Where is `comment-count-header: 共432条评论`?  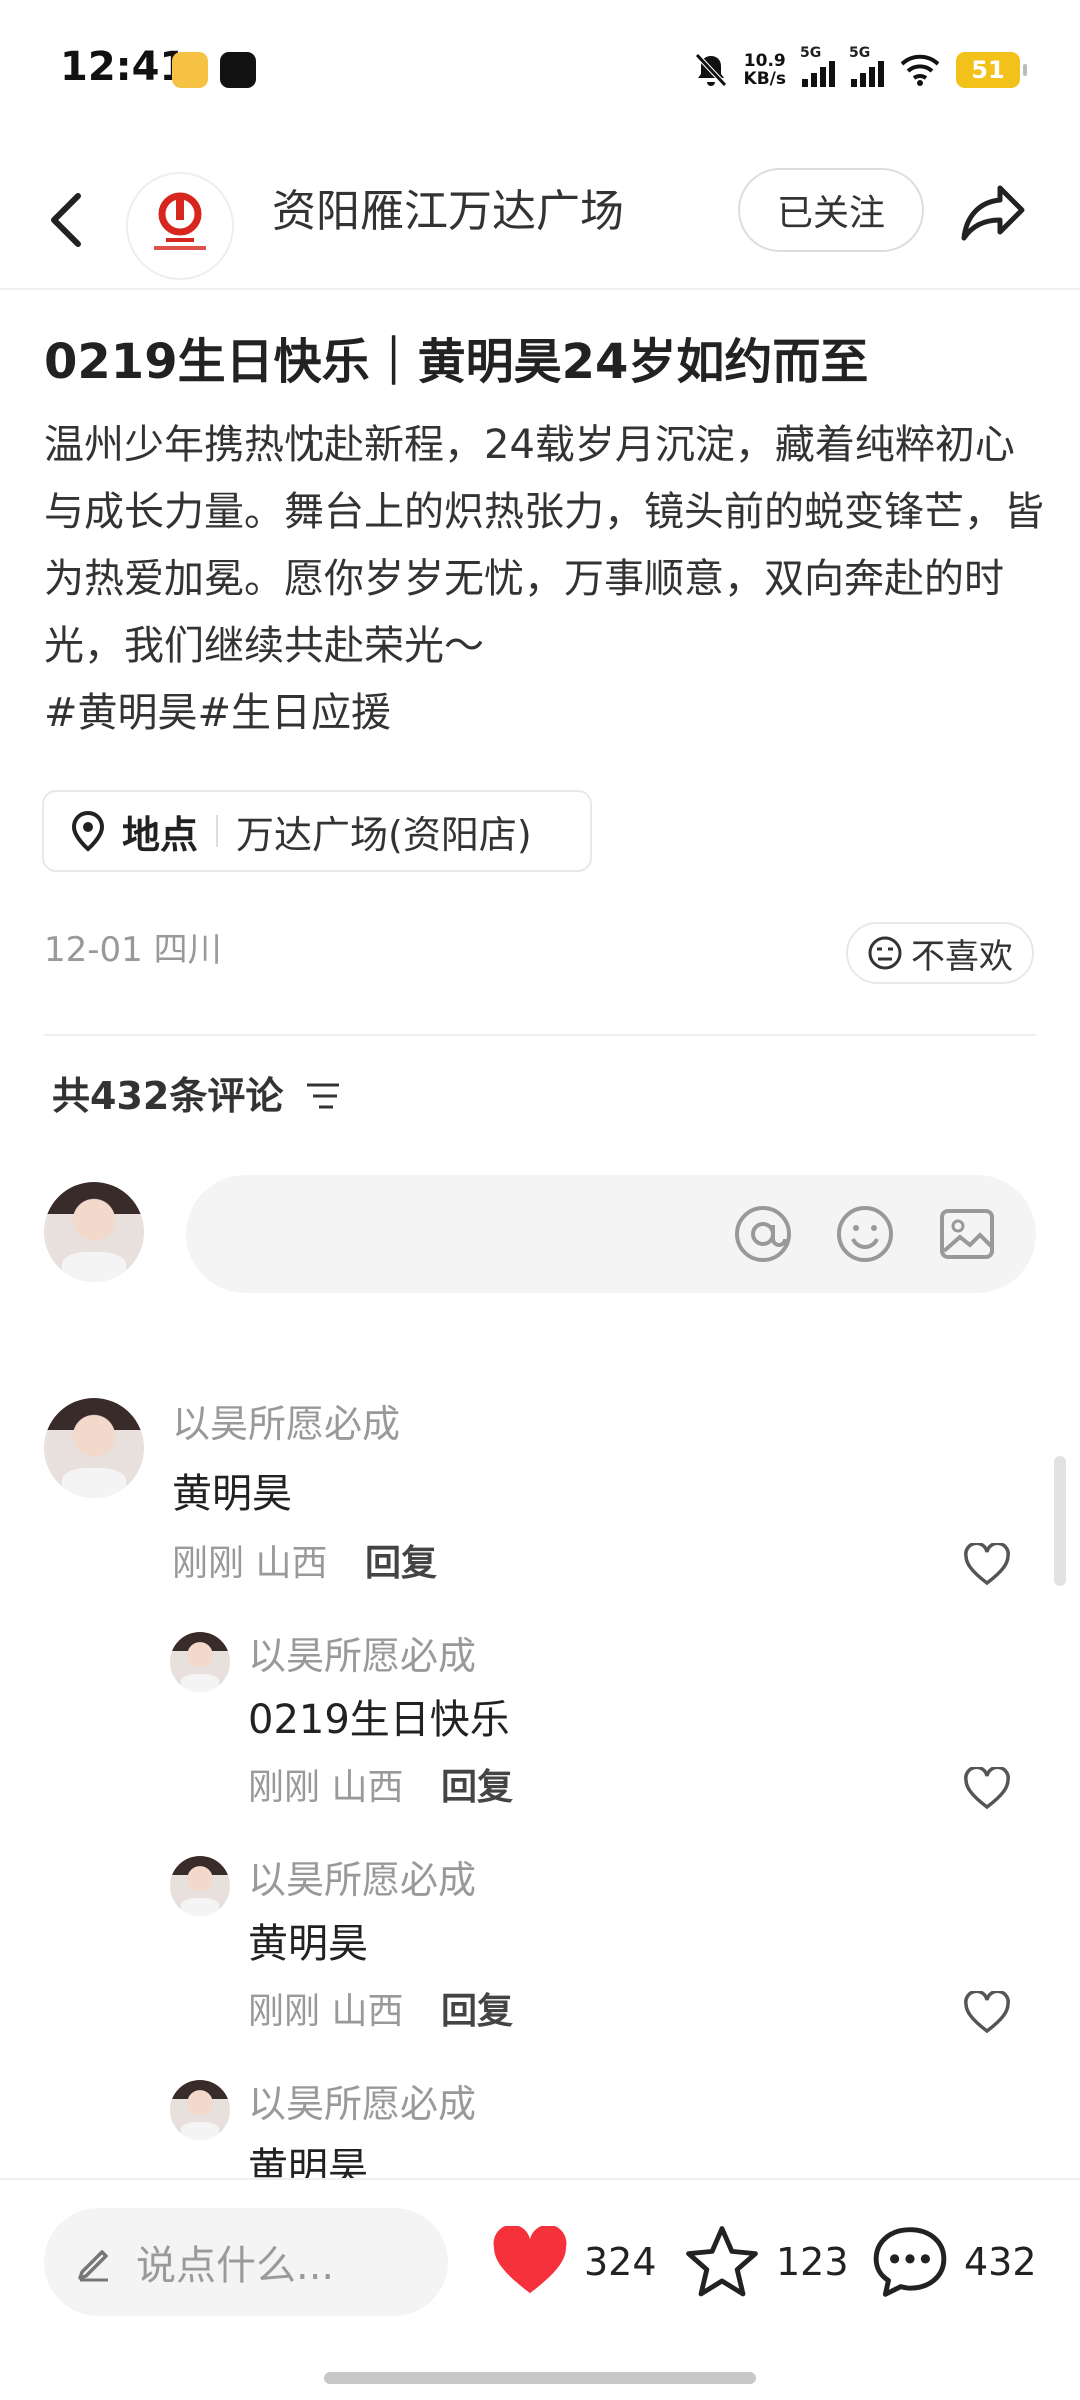 comment-count-header: 共432条评论 is located at coordinates (197, 1096).